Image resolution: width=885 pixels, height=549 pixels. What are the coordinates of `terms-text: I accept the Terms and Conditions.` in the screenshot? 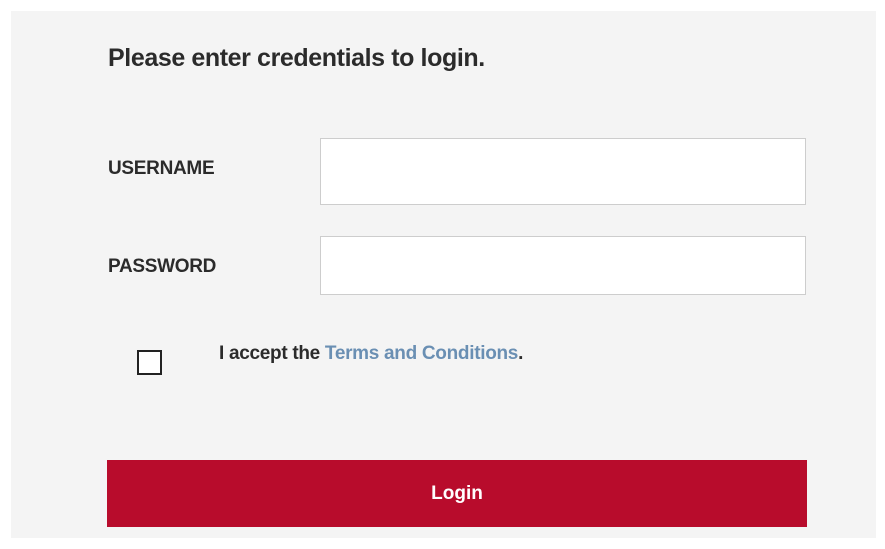 It's located at (371, 354).